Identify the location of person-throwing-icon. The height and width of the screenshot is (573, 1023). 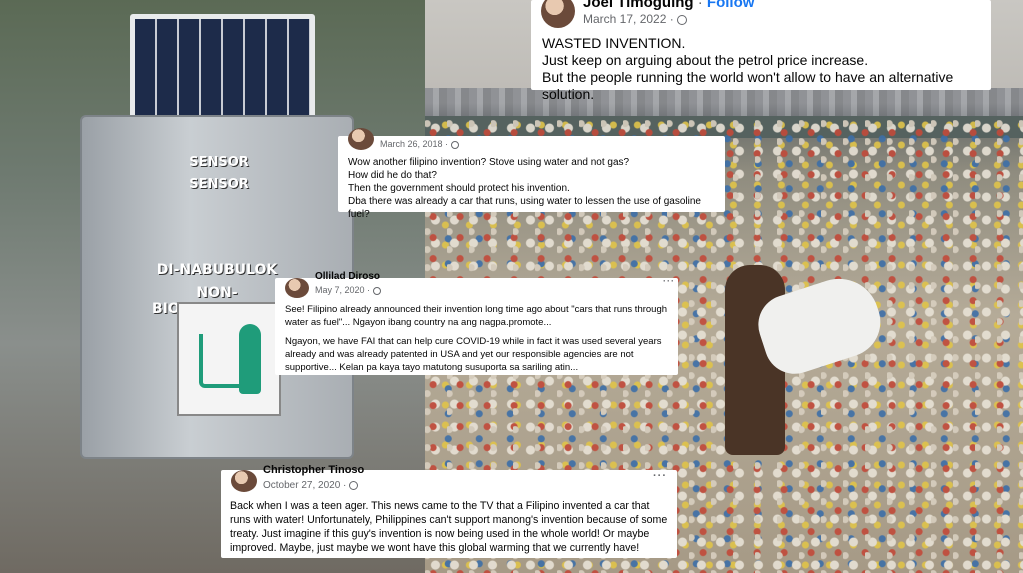
(250, 359).